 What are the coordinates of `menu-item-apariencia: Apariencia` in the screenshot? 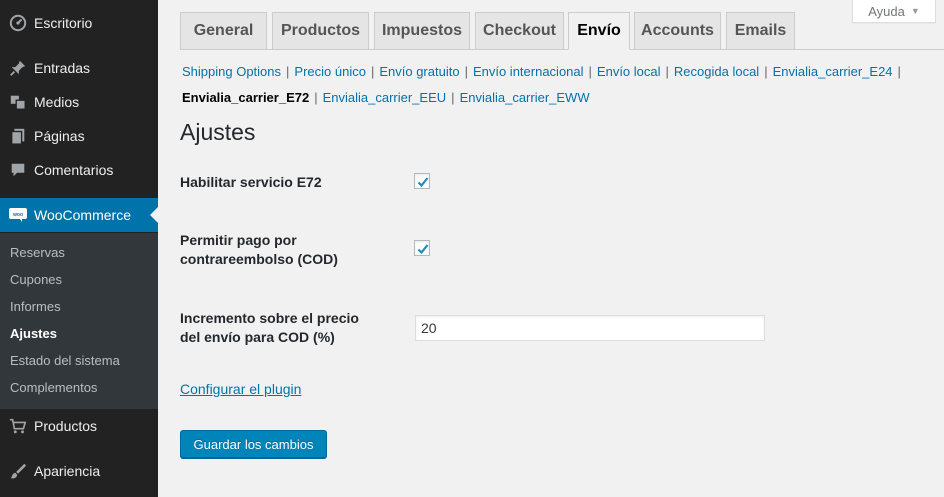 It's located at (79, 471).